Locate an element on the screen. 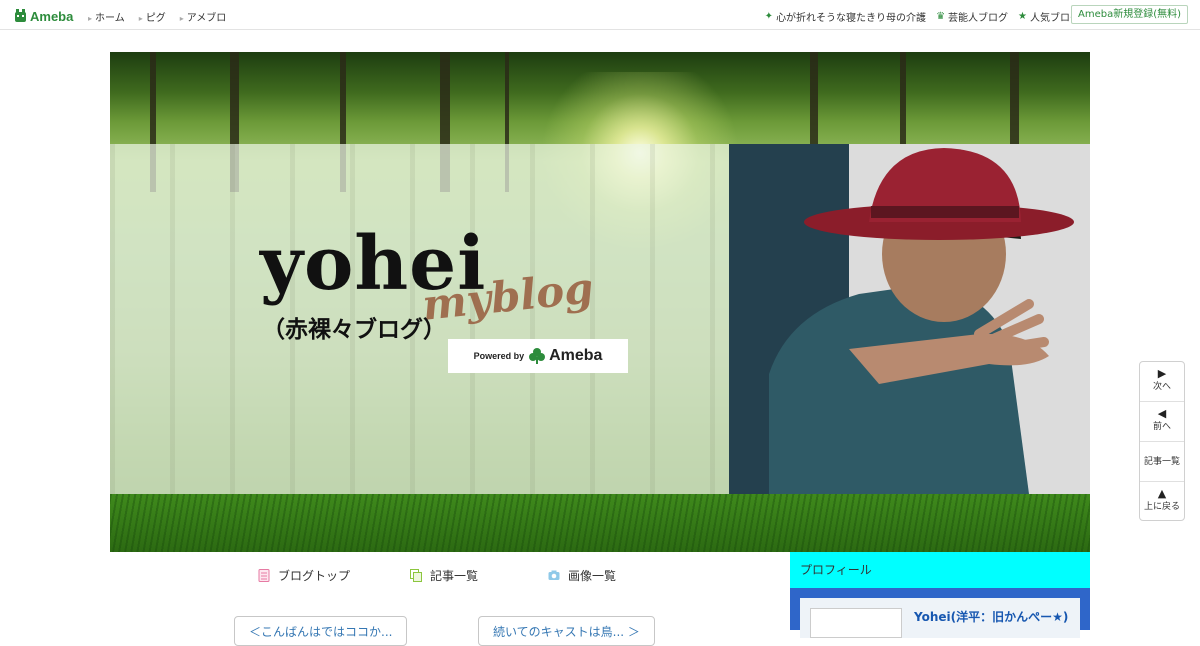  crown-icon: ♛ is located at coordinates (941, 16).